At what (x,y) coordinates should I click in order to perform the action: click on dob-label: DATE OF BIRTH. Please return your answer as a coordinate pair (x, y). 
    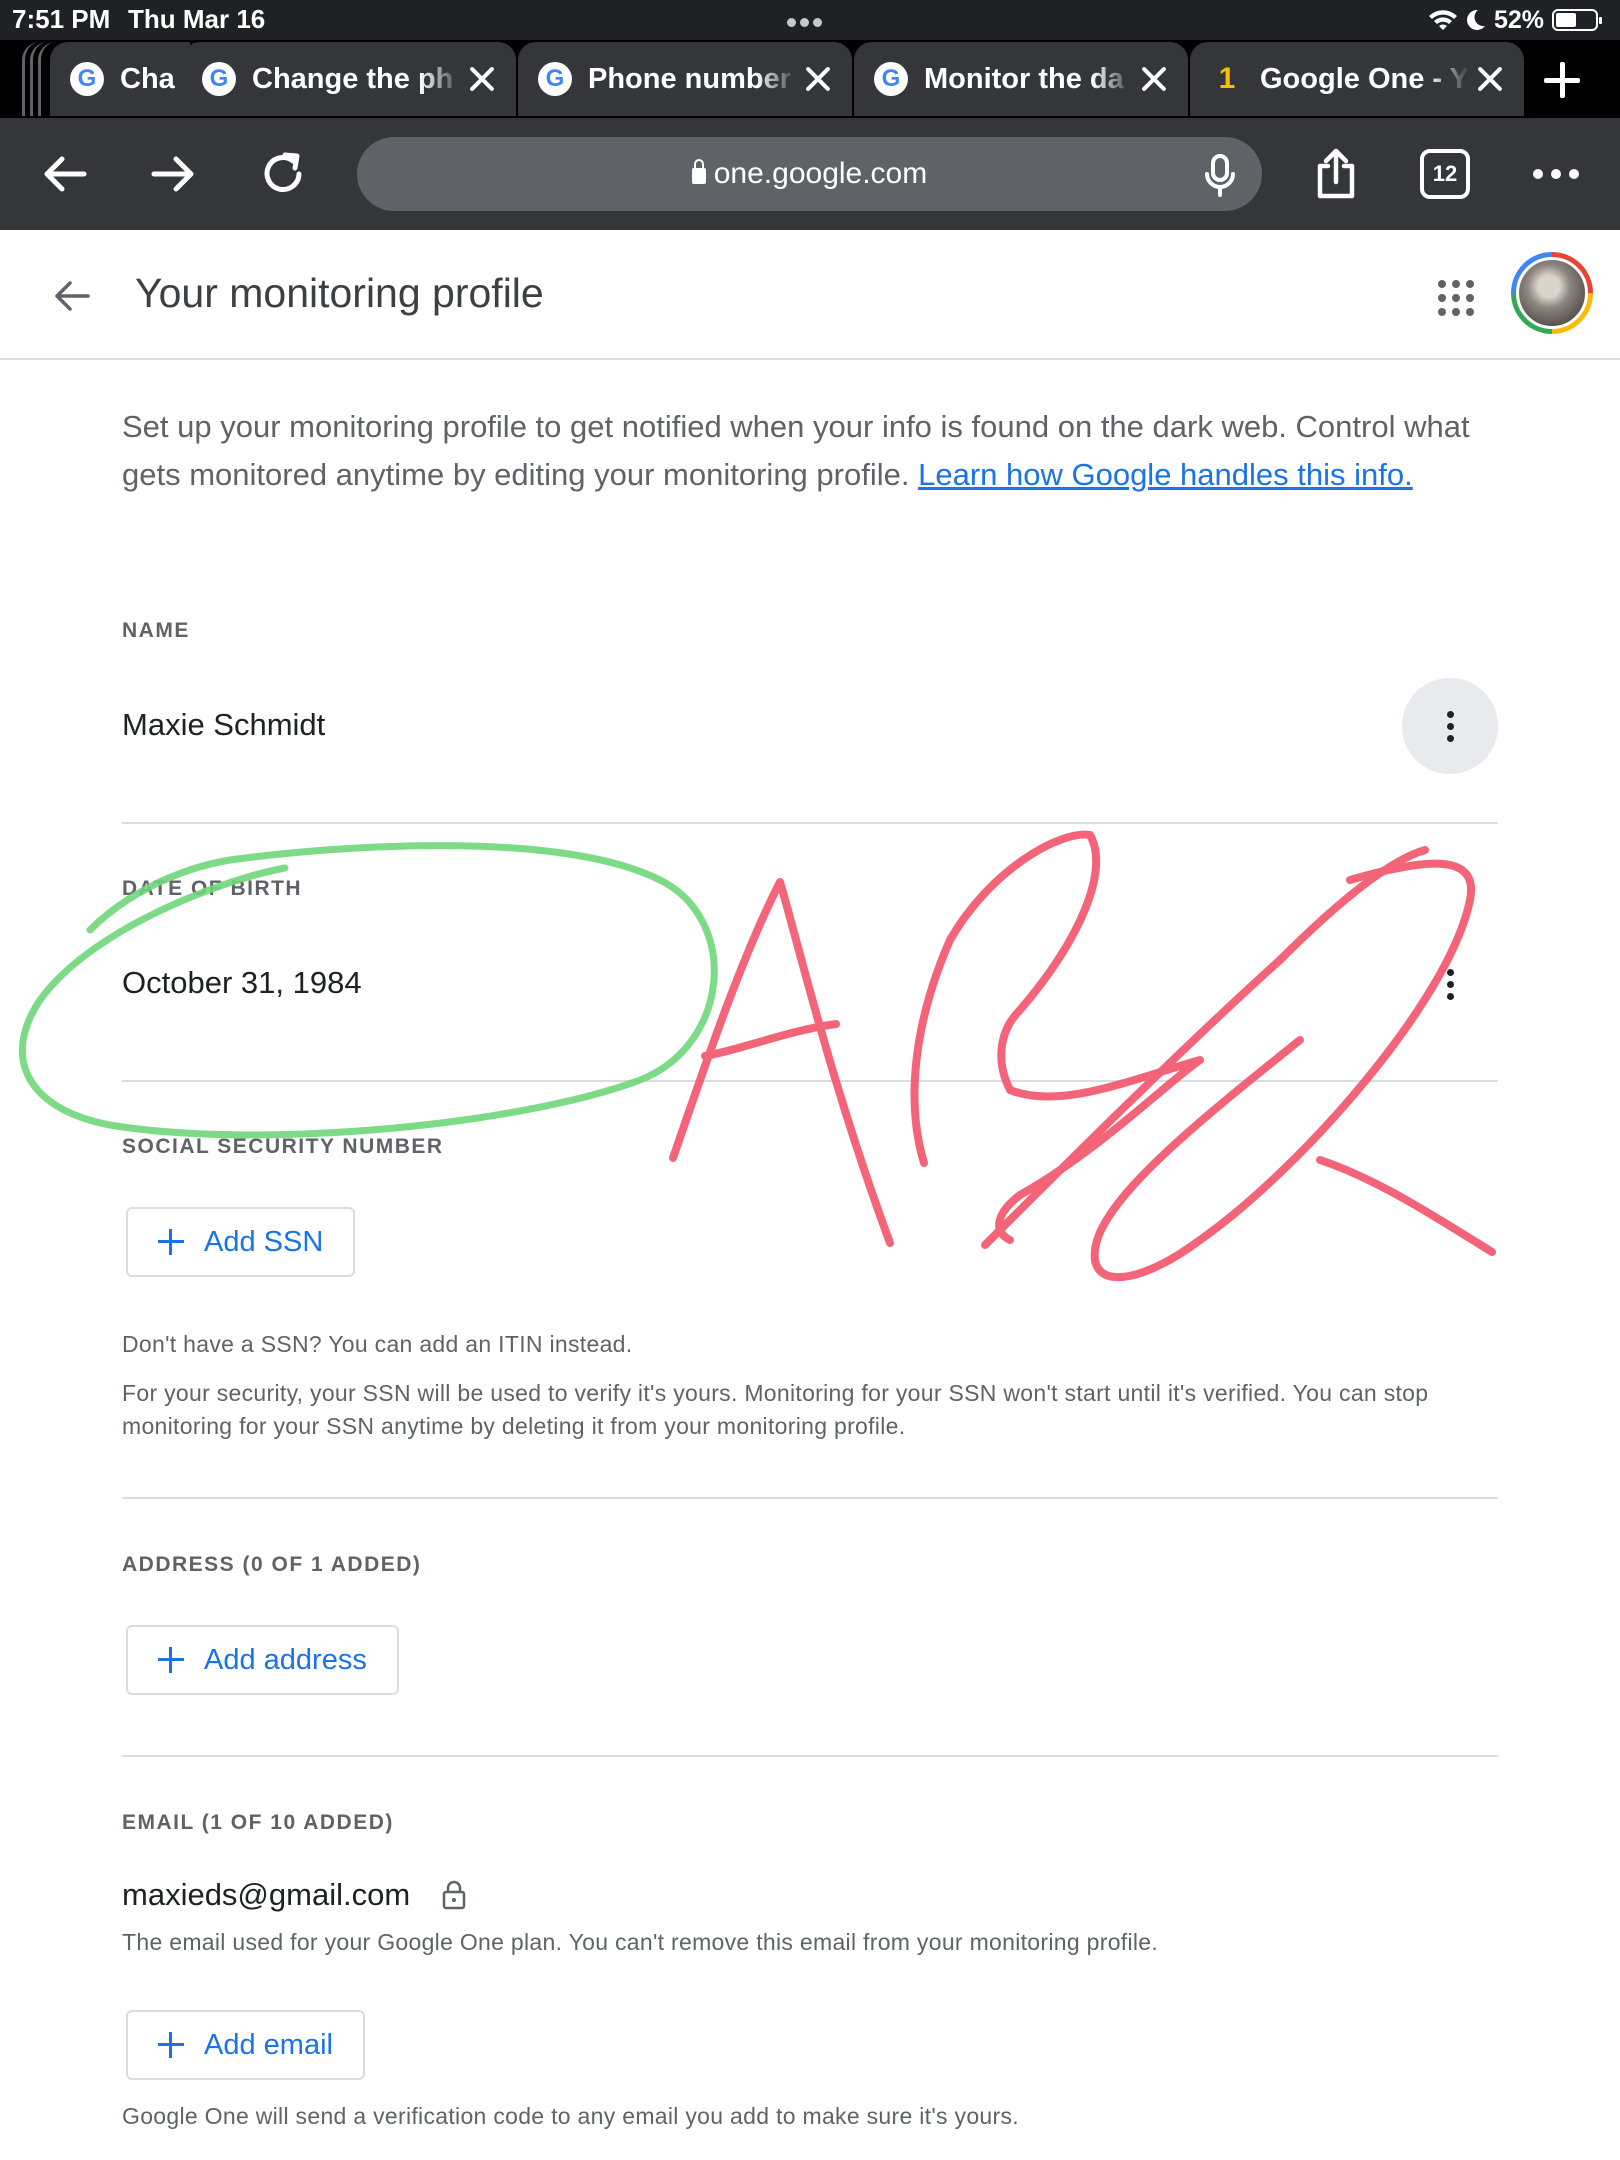
    Looking at the image, I should click on (212, 888).